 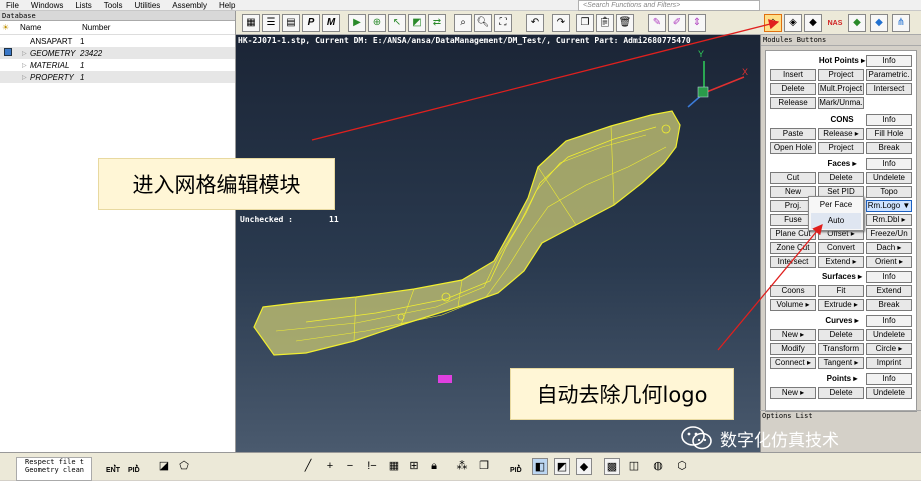 What do you see at coordinates (793, 103) in the screenshot?
I see `hotpoints-release-button: Release` at bounding box center [793, 103].